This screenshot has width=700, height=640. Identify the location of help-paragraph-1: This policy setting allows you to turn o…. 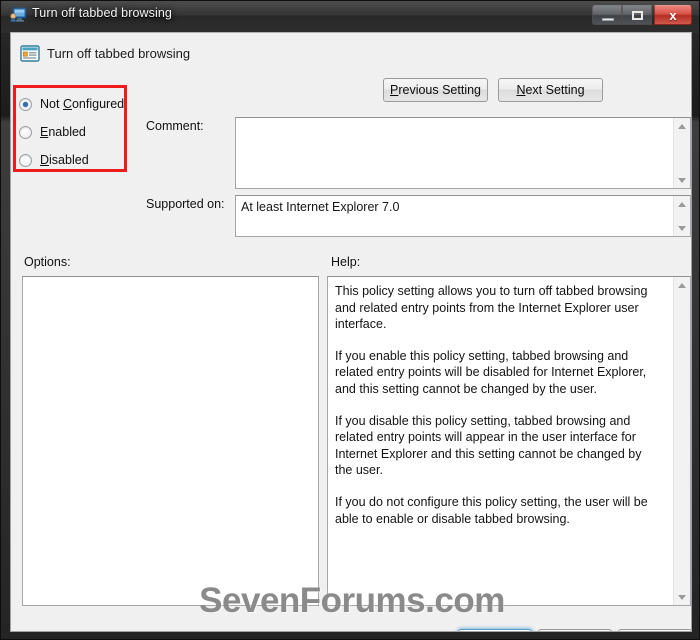
(491, 308).